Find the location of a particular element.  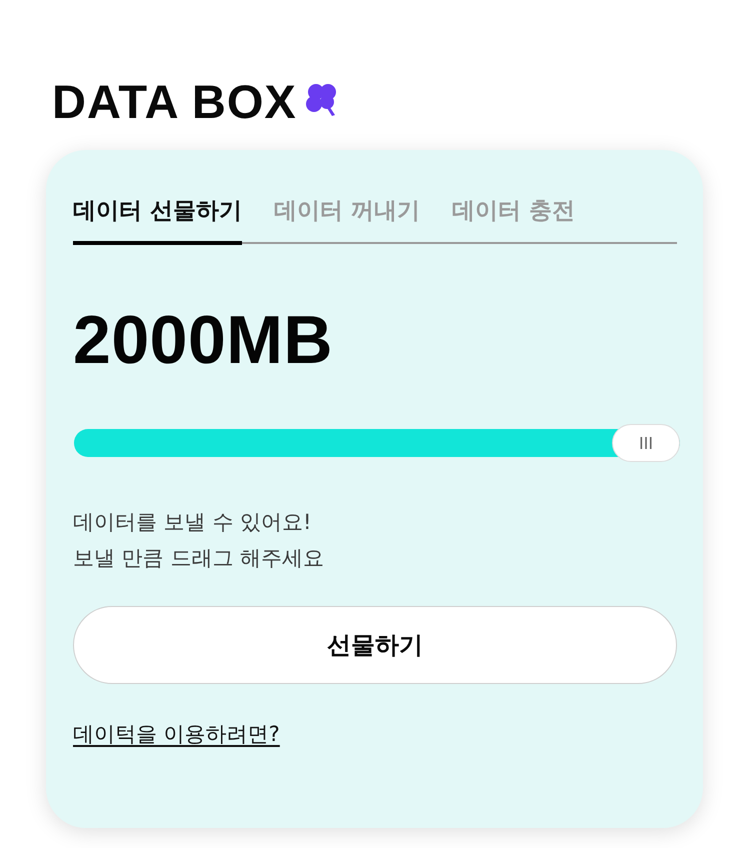

amount-text: 2000MB is located at coordinates (203, 340).